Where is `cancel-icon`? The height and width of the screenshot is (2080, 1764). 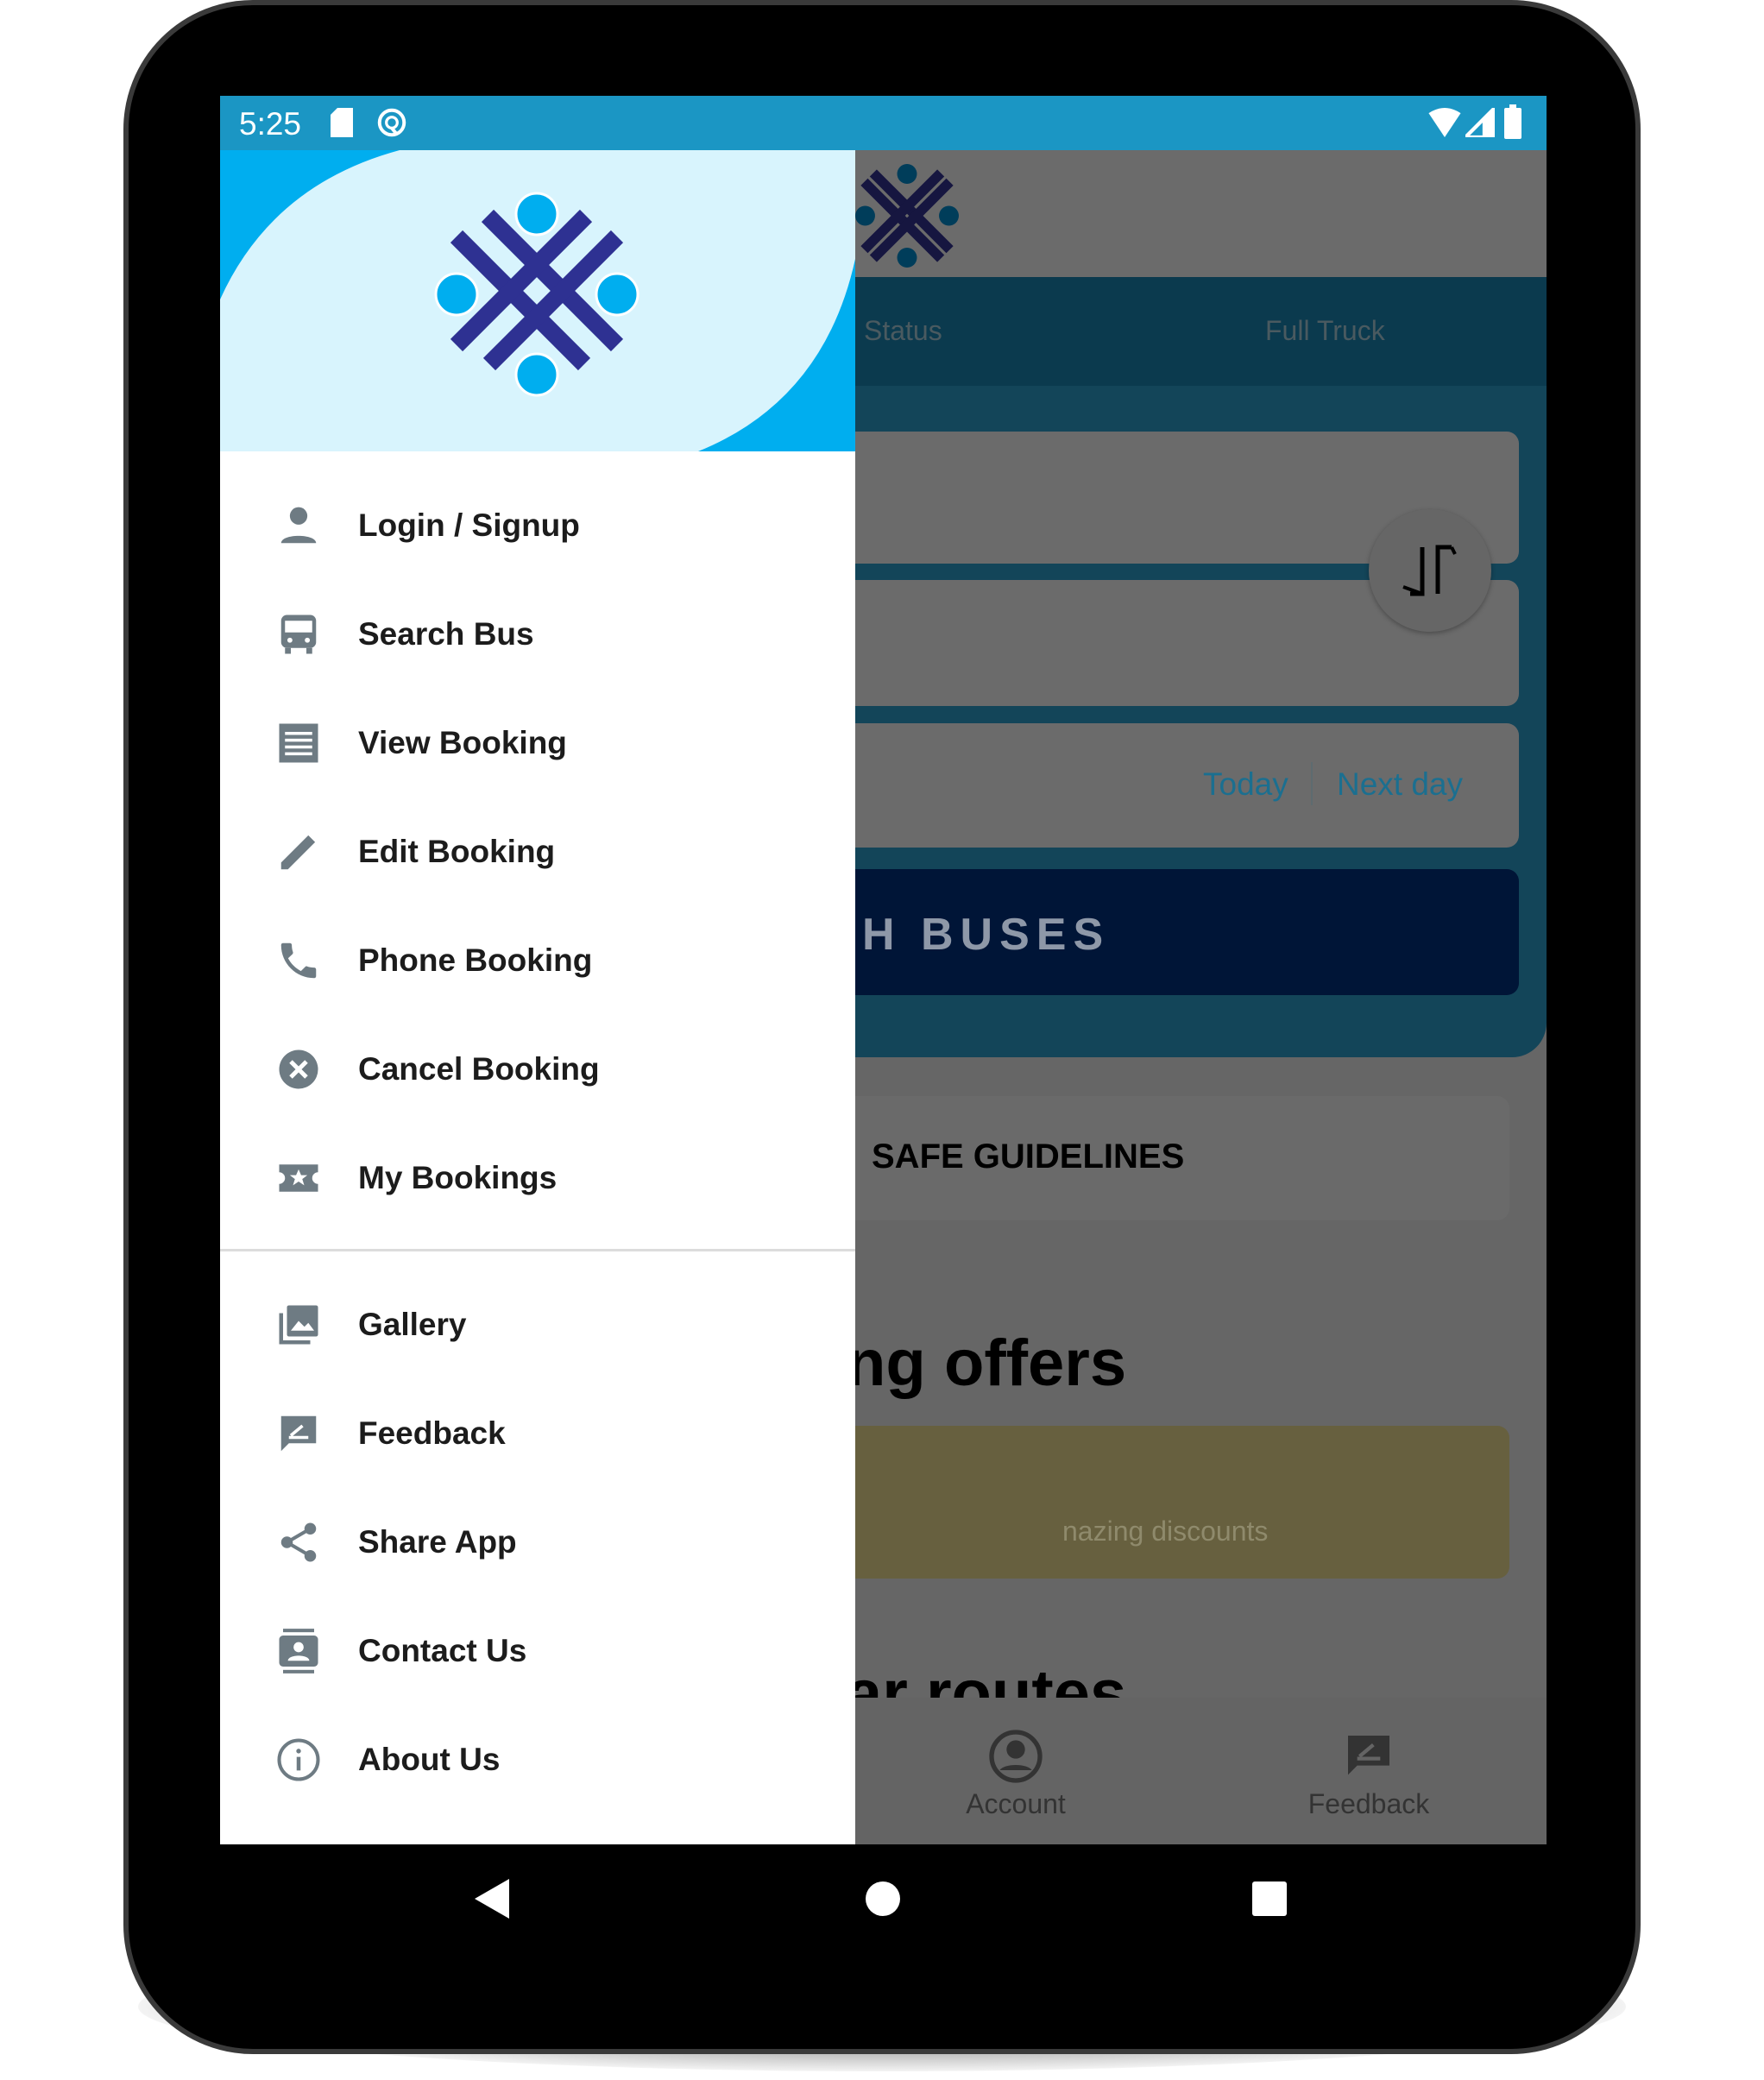 cancel-icon is located at coordinates (298, 1069).